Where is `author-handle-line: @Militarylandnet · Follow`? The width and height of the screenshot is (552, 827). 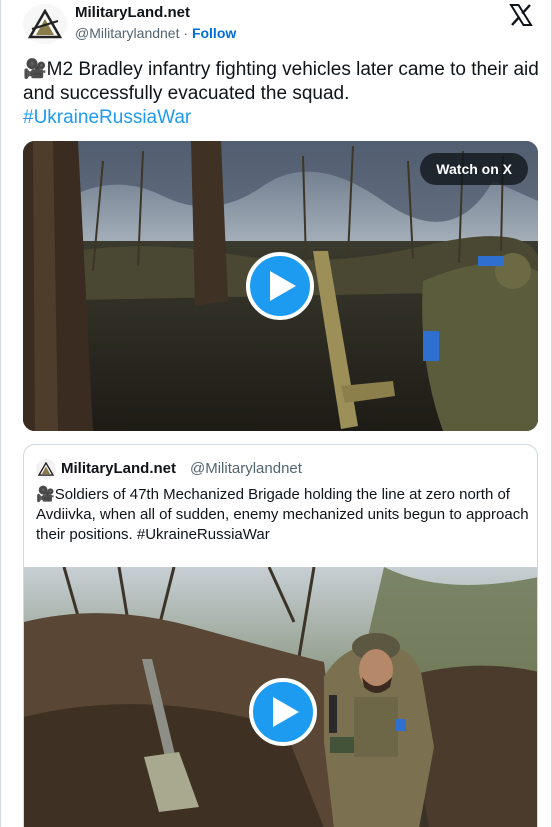 author-handle-line: @Militarylandnet · Follow is located at coordinates (155, 33).